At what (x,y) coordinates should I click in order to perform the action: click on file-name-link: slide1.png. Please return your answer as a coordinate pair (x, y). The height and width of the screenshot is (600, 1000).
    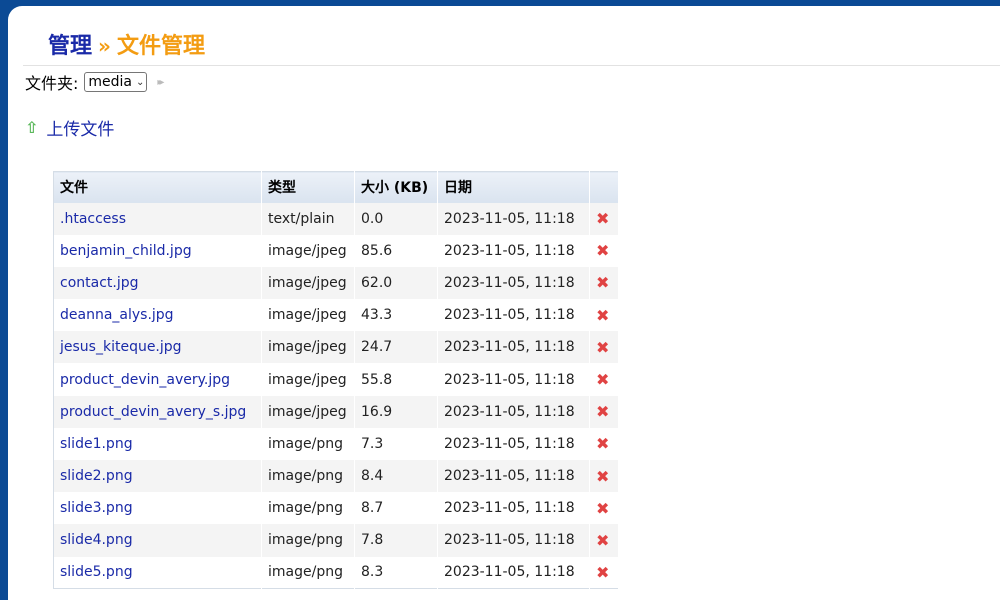
    Looking at the image, I should click on (157, 443).